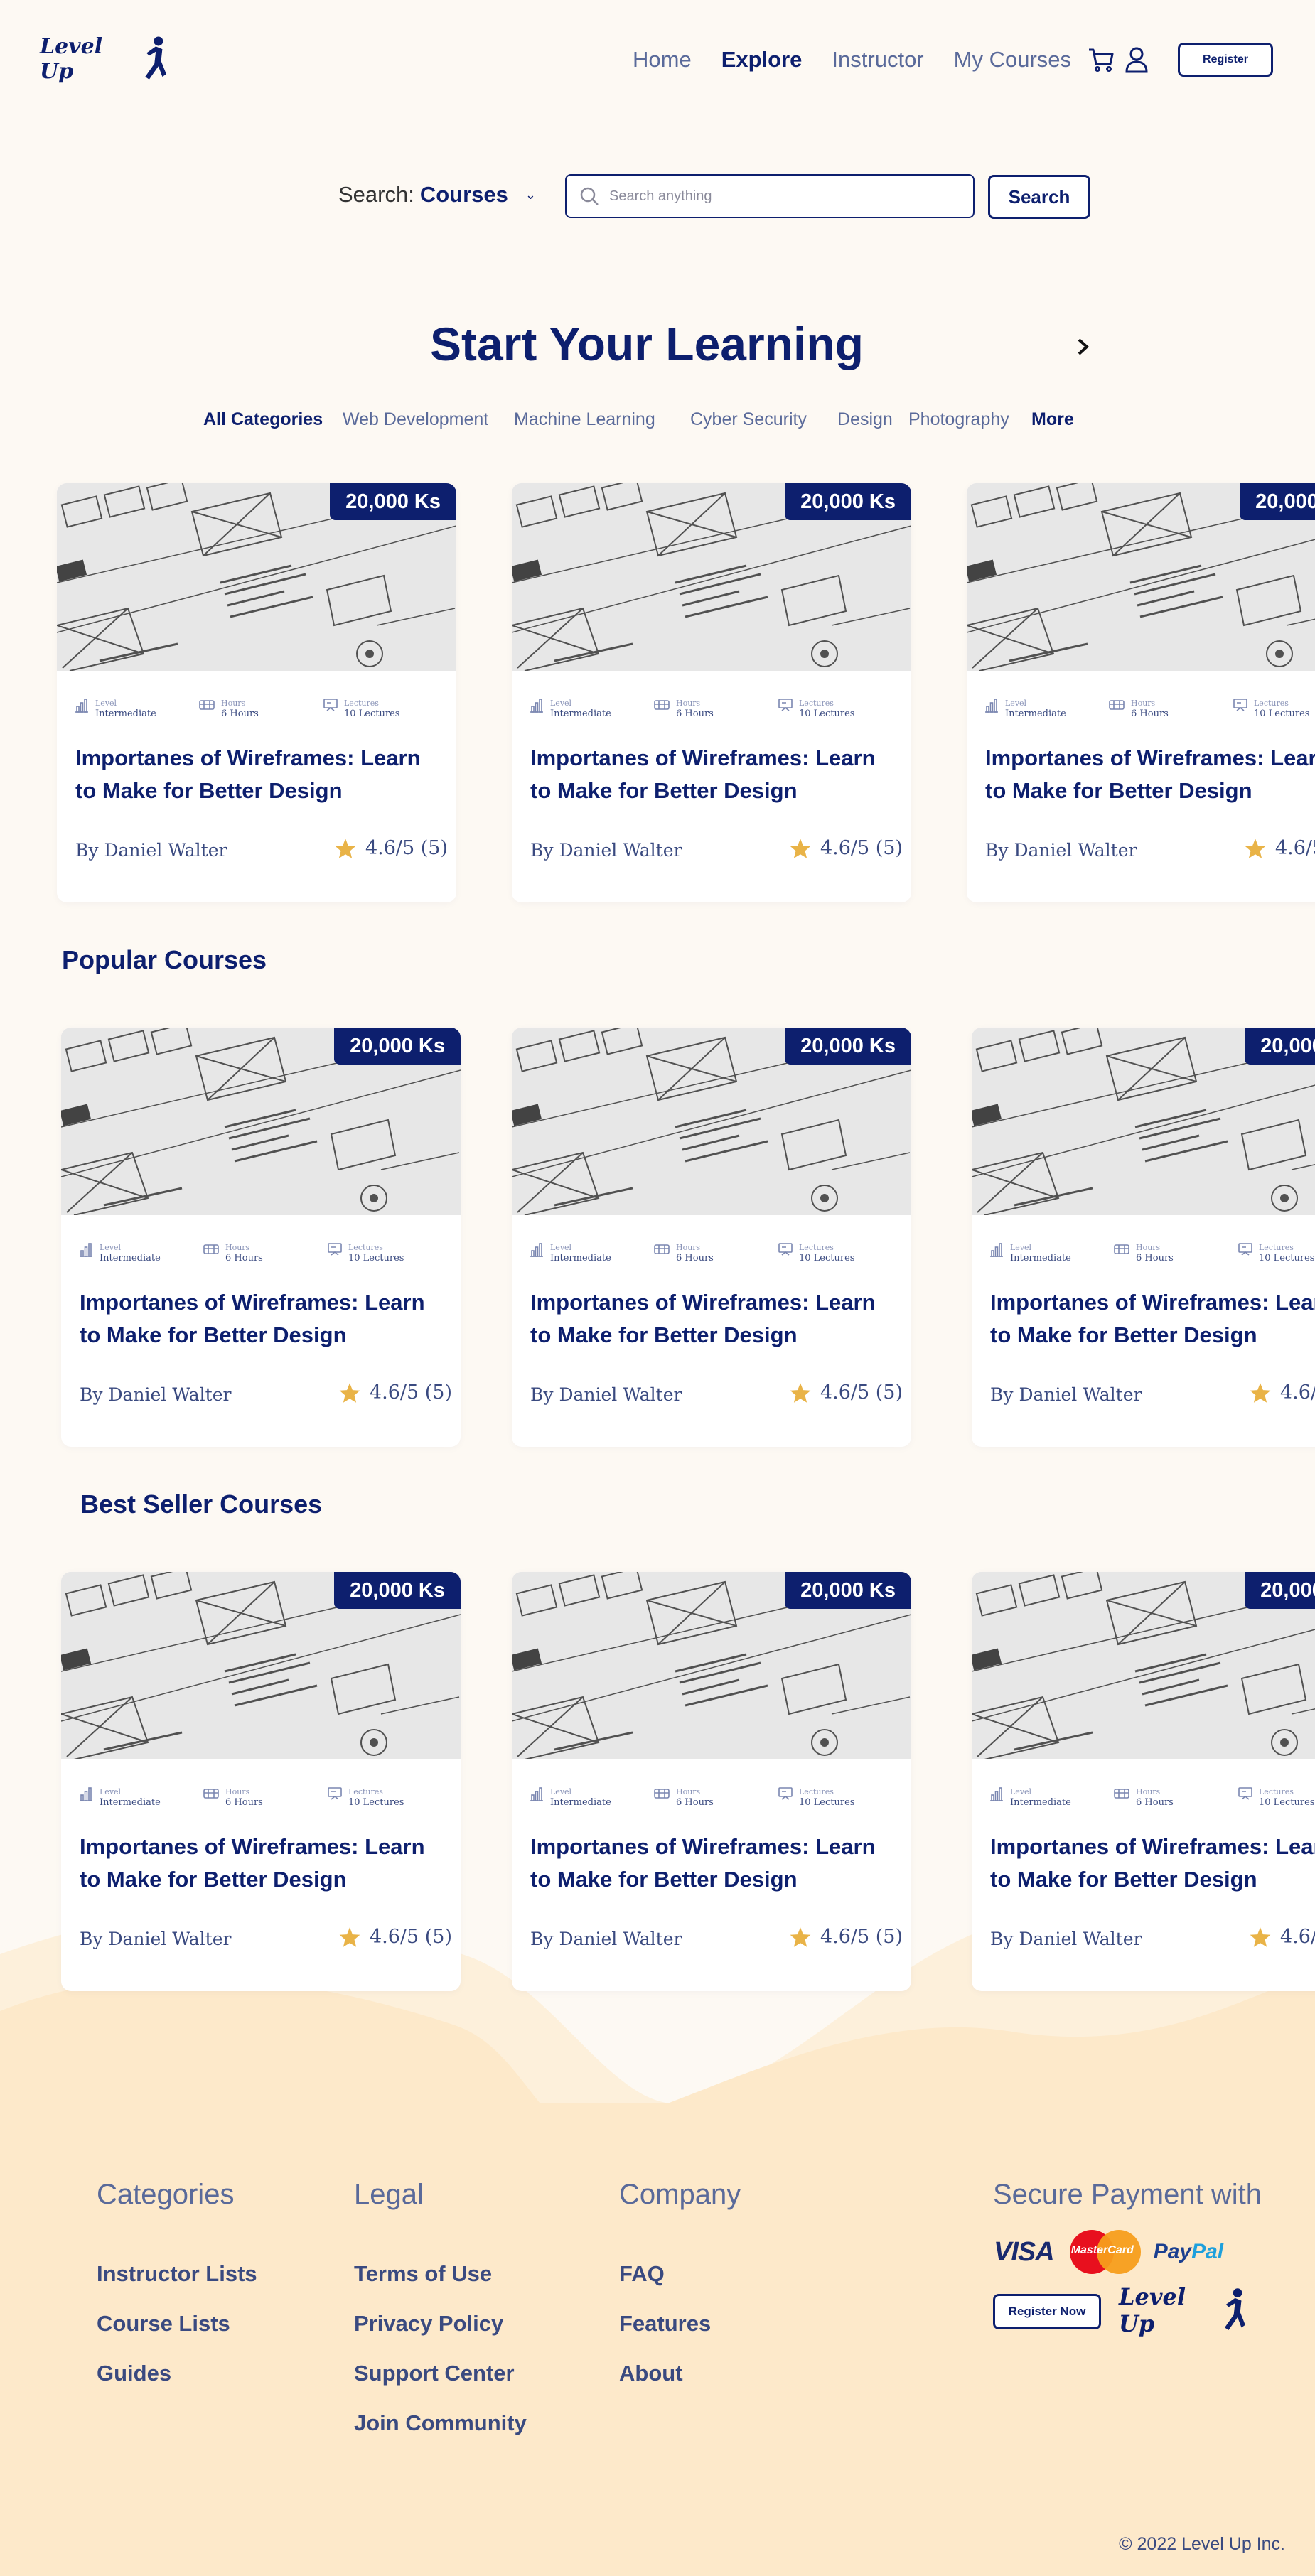 Image resolution: width=1315 pixels, height=2576 pixels. What do you see at coordinates (651, 2373) in the screenshot?
I see `footer-link-about: About` at bounding box center [651, 2373].